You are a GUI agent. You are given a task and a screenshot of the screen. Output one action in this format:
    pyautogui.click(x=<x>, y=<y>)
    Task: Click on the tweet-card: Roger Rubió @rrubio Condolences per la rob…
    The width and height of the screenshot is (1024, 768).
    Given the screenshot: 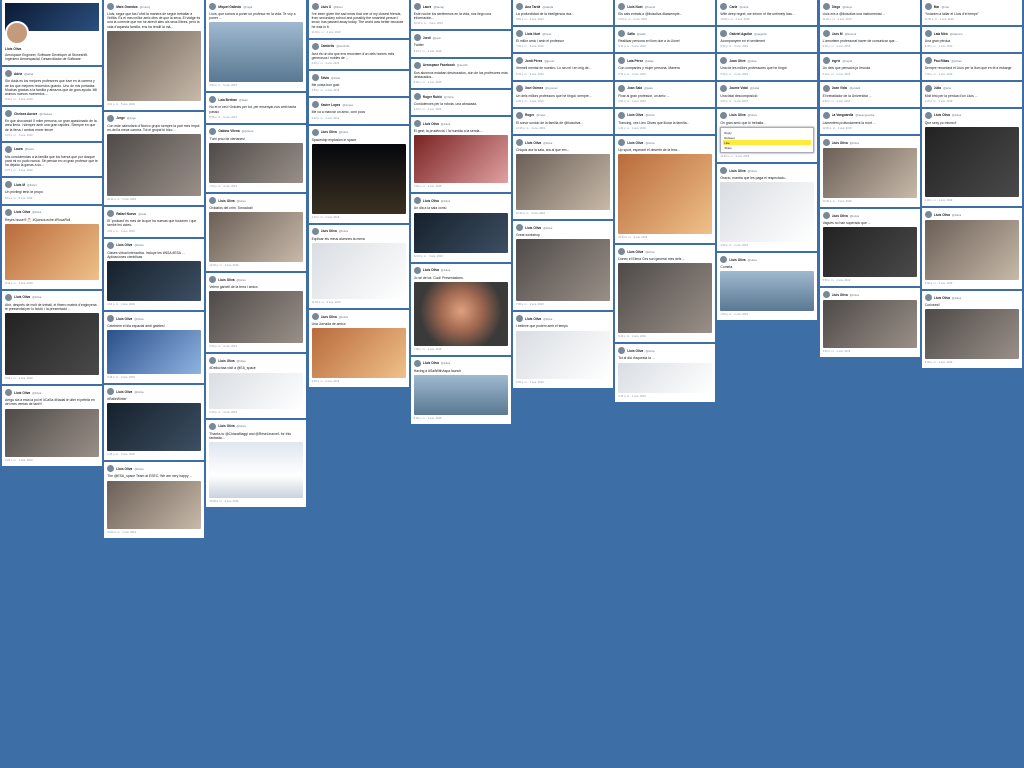 What is the action you would take?
    pyautogui.click(x=460, y=103)
    